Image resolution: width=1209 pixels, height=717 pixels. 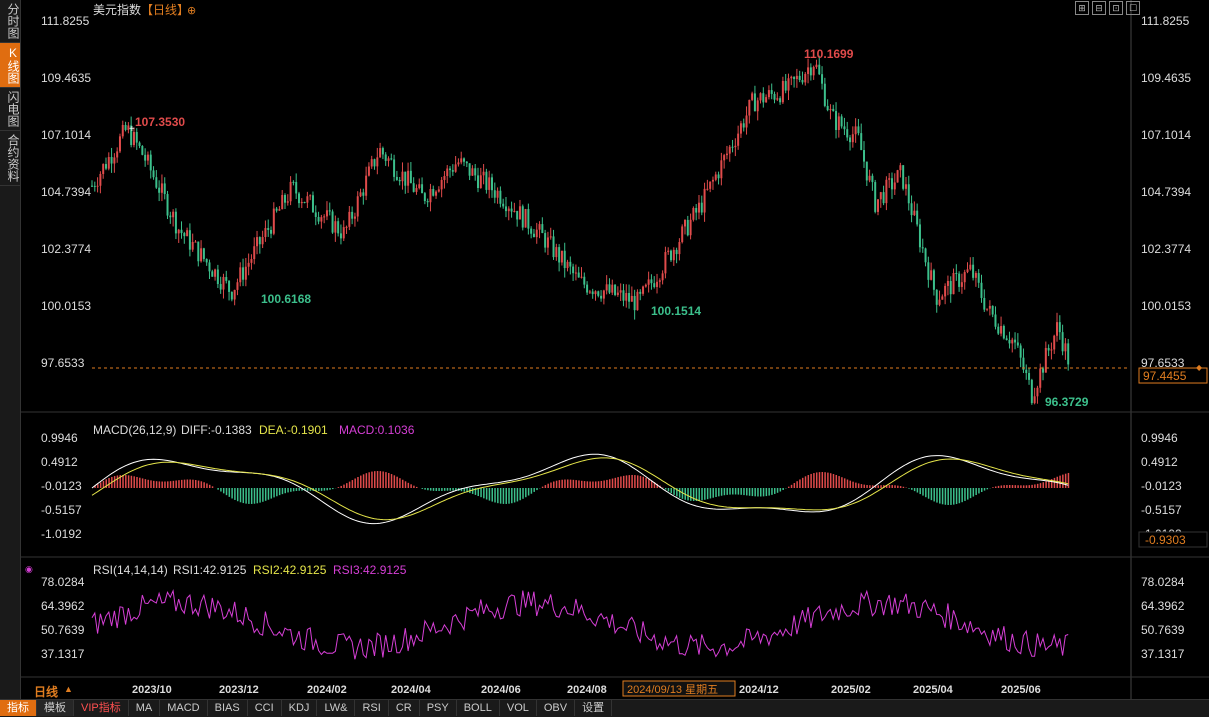 What do you see at coordinates (10, 358) in the screenshot?
I see `sidebar: 分时图K线图闪电图合约资料` at bounding box center [10, 358].